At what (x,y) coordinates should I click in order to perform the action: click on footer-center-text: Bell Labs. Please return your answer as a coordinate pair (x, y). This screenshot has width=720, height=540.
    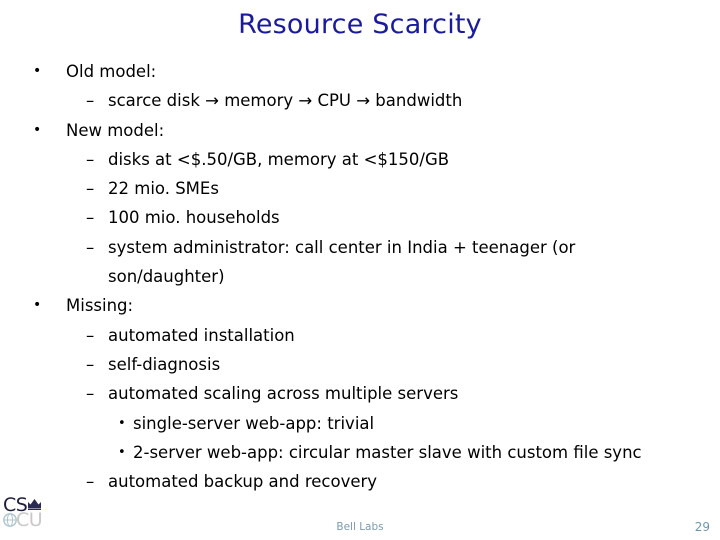
    Looking at the image, I should click on (360, 527).